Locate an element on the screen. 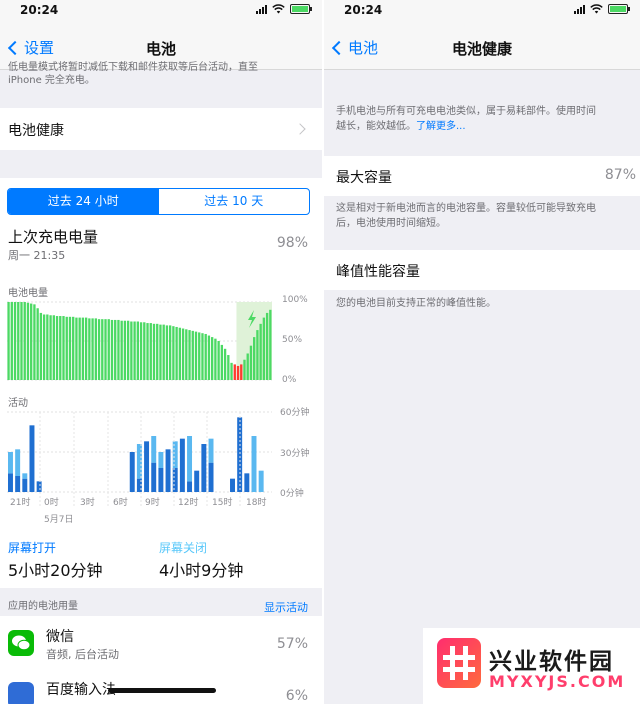 This screenshot has height=704, width=640. status-time: 20:24 is located at coordinates (39, 10).